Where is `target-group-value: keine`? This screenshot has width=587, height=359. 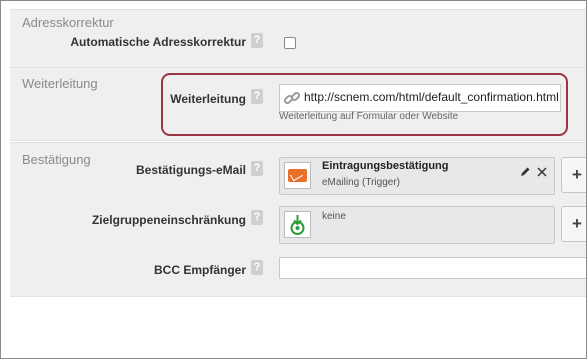
target-group-value: keine is located at coordinates (334, 216).